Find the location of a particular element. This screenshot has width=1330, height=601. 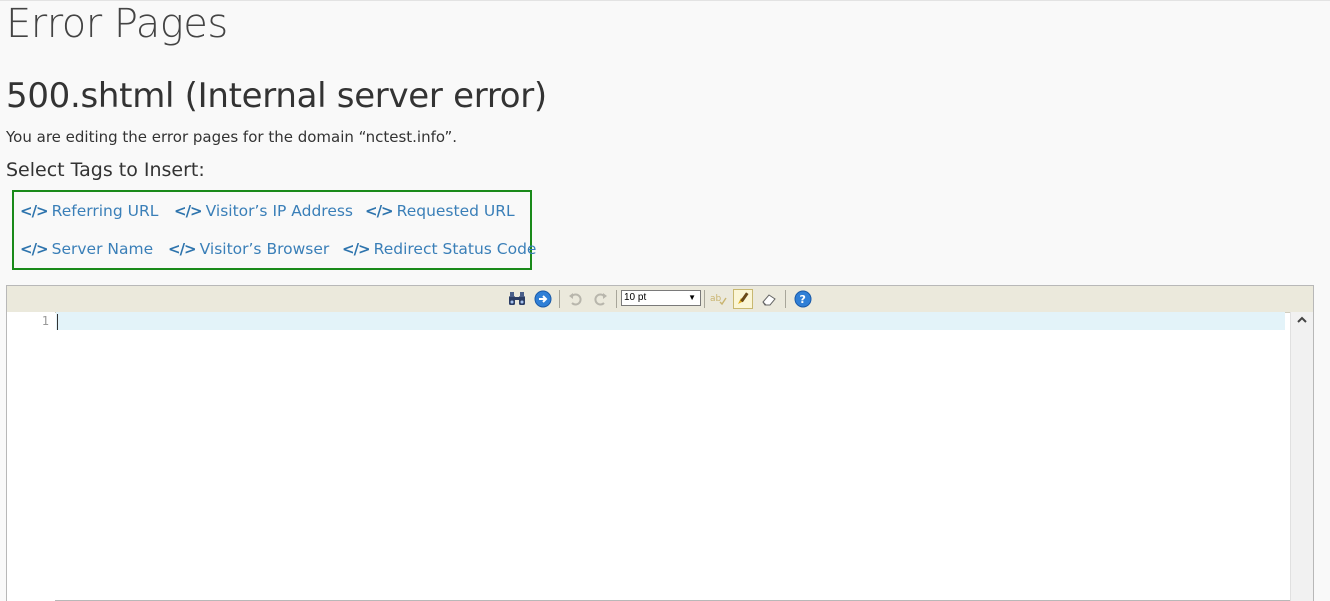

active-line-highlight is located at coordinates (670, 321).